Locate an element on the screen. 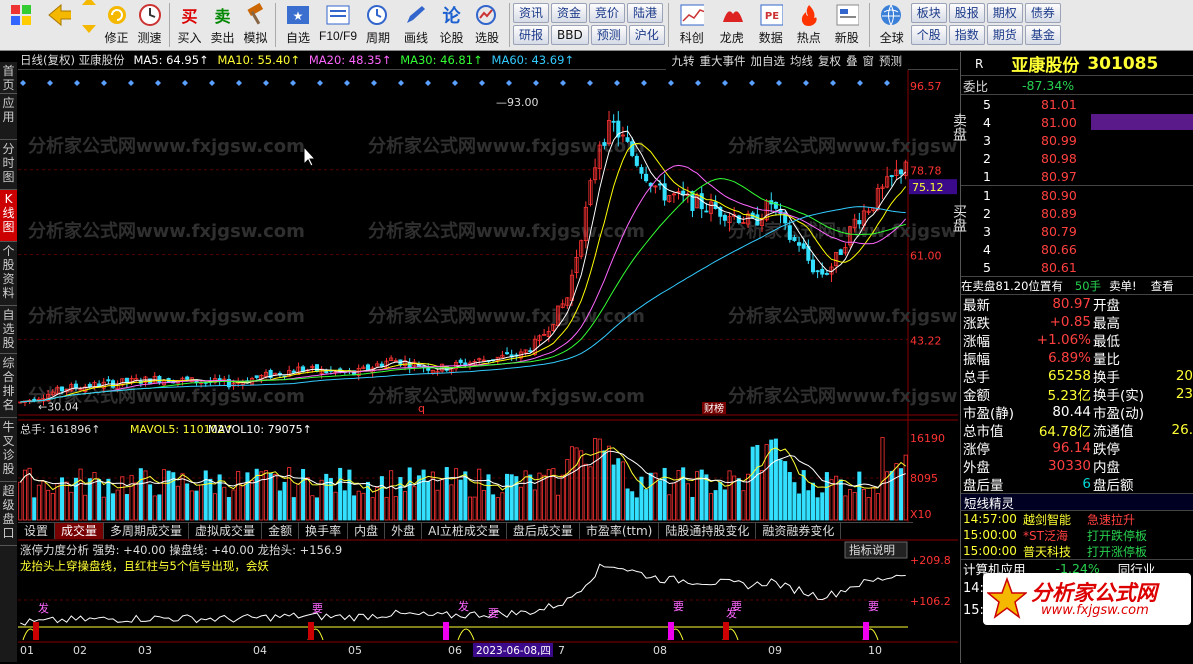 The image size is (1193, 664). sh-index-pill: 沪化 is located at coordinates (646, 35).